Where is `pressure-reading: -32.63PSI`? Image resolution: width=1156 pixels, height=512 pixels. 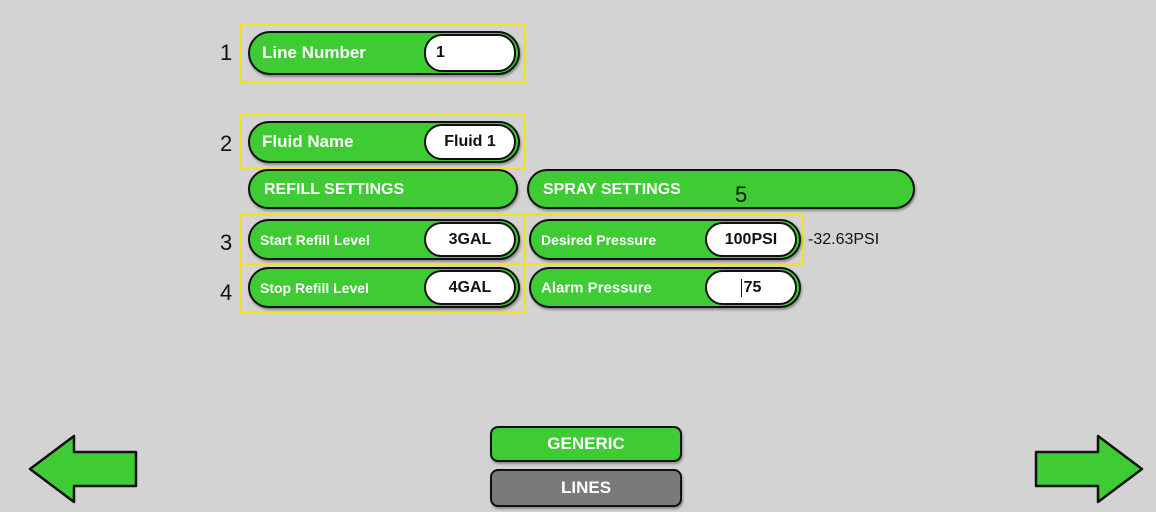 pressure-reading: -32.63PSI is located at coordinates (844, 239).